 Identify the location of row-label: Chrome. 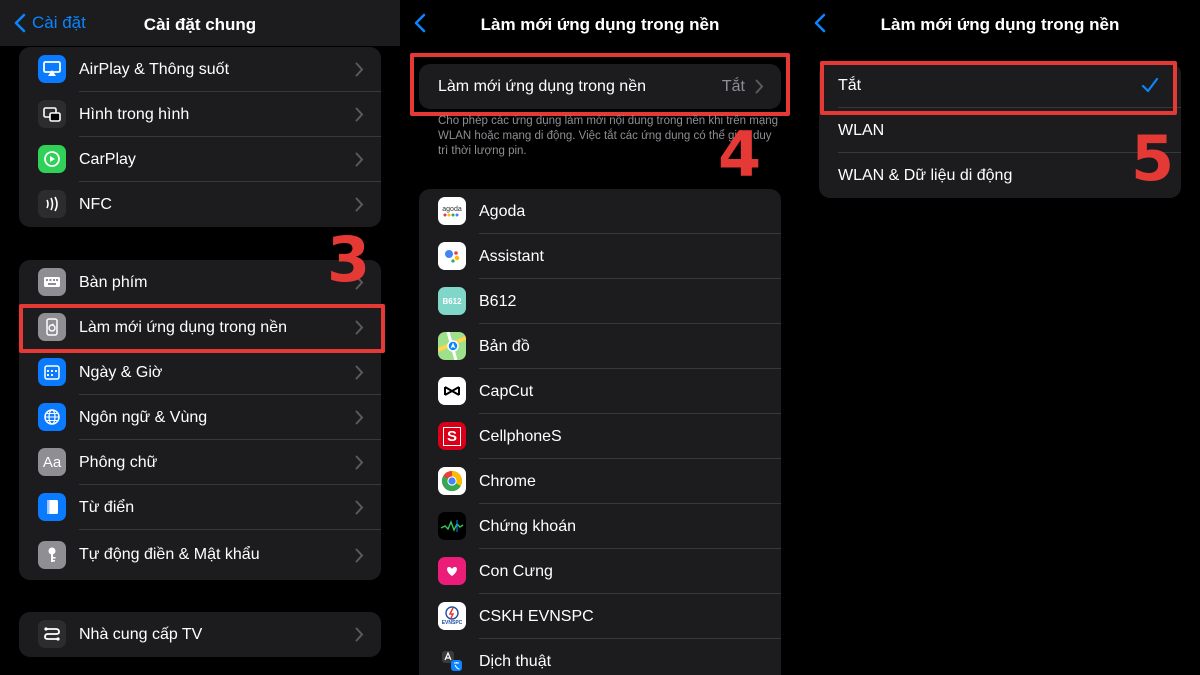
(507, 481).